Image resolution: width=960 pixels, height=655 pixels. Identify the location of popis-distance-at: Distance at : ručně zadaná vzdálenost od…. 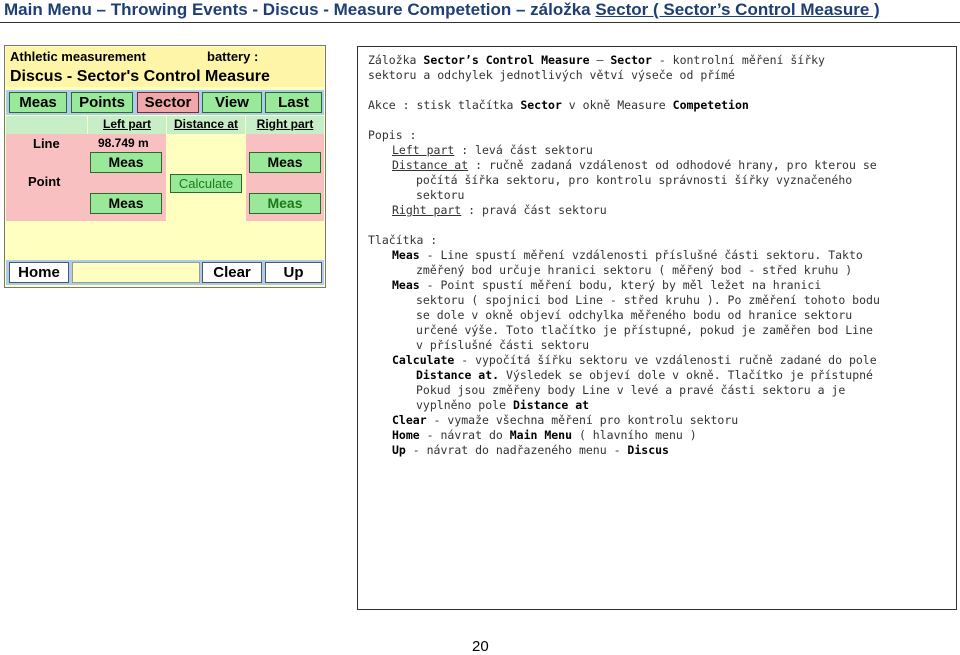
(634, 165).